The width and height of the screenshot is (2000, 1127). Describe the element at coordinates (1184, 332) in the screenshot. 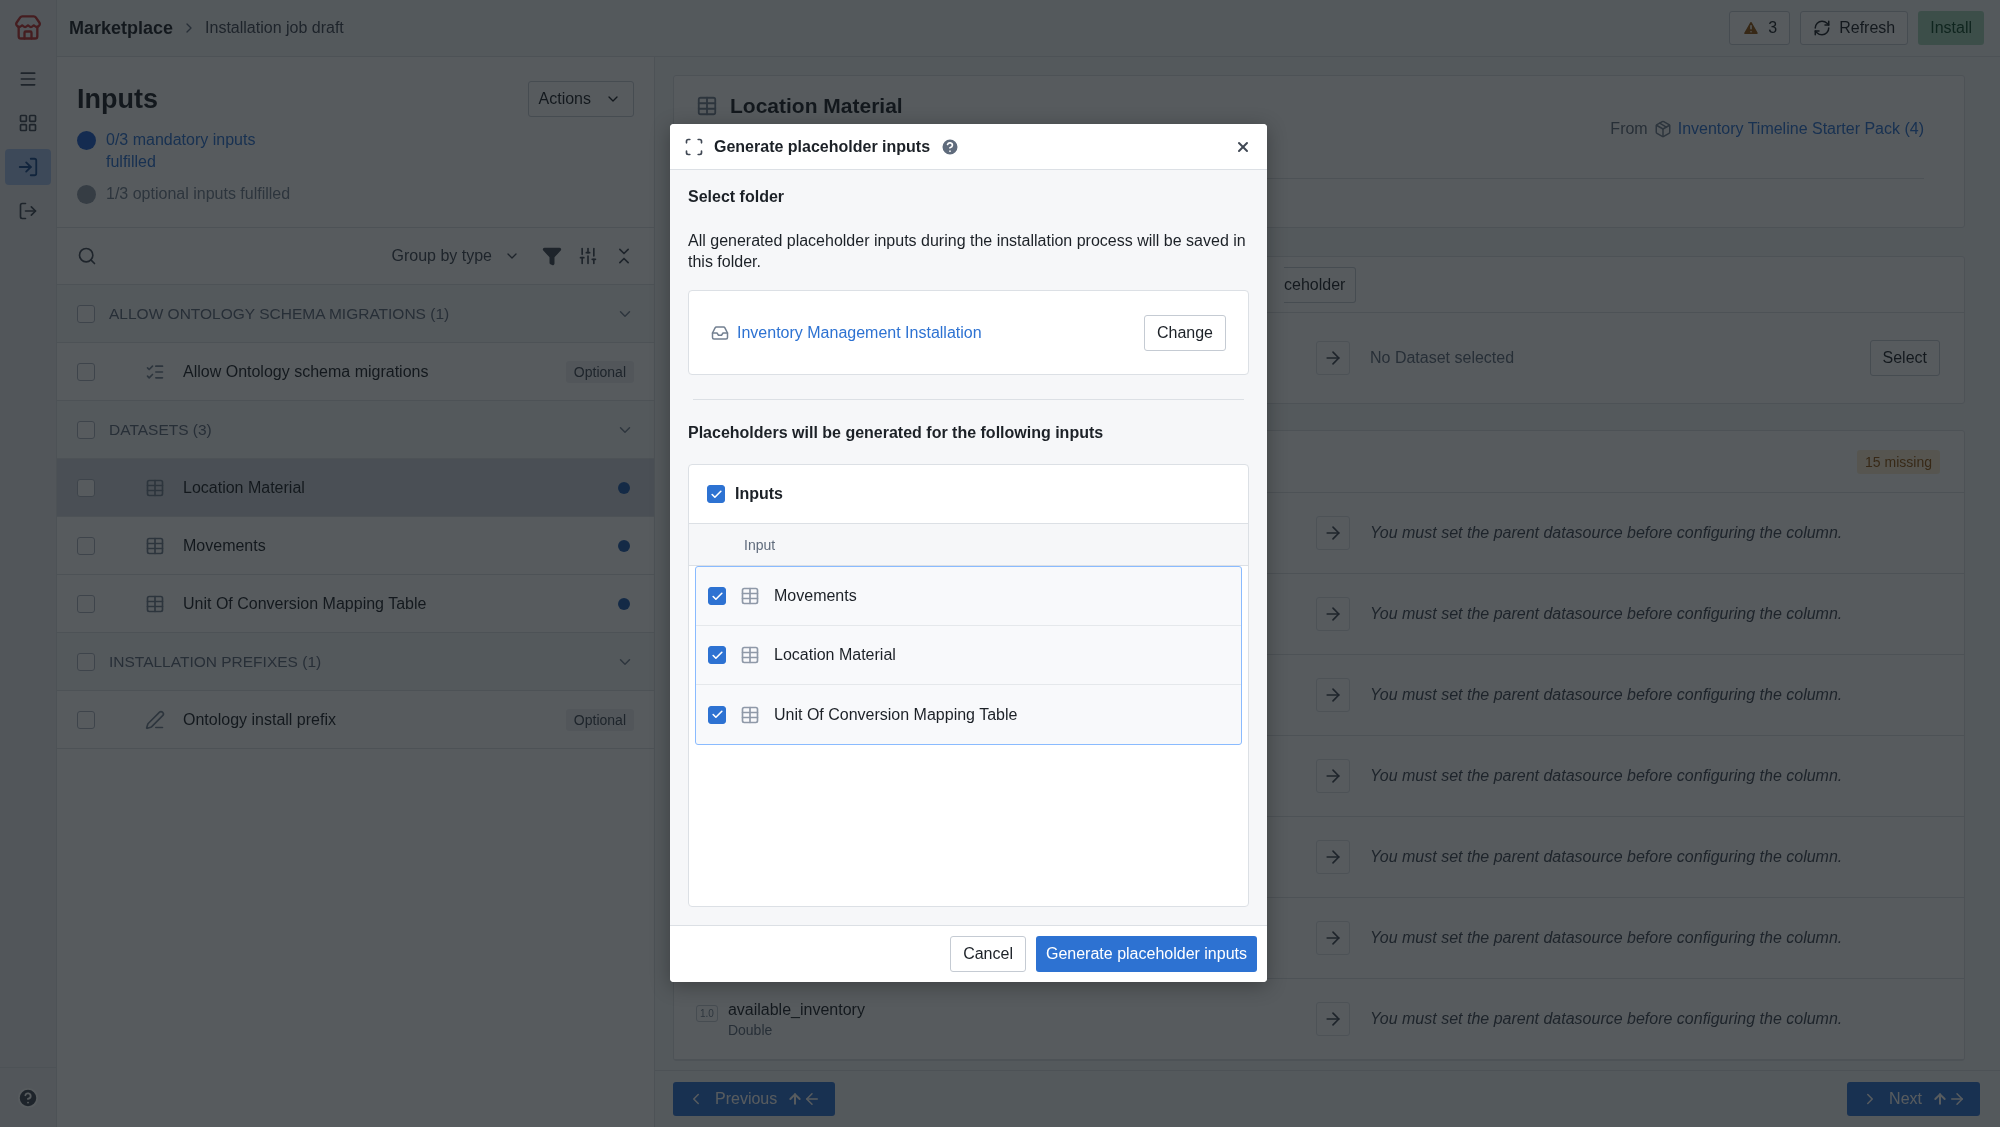

I see `change-button: Change` at that location.